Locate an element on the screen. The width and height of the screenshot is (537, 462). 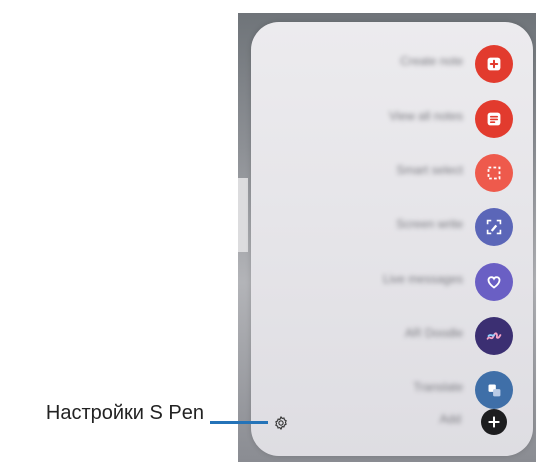
menu-item-label: Smart select is located at coordinates (429, 170).